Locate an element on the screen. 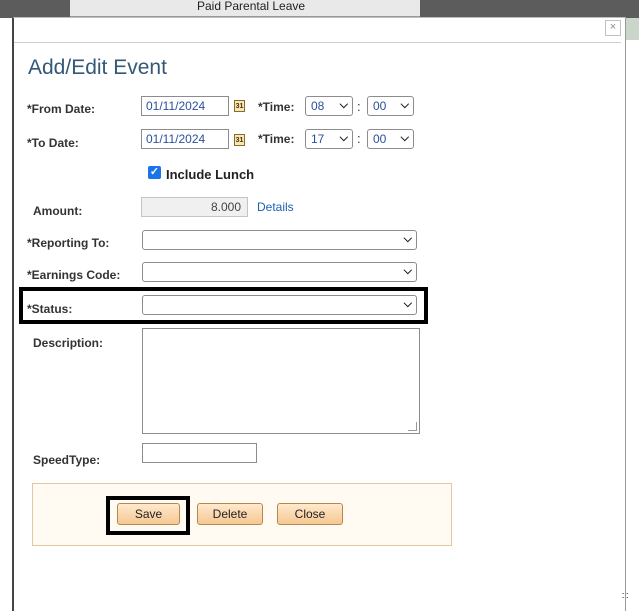 Image resolution: width=639 pixels, height=611 pixels. from-time-label: *Time: is located at coordinates (276, 107).